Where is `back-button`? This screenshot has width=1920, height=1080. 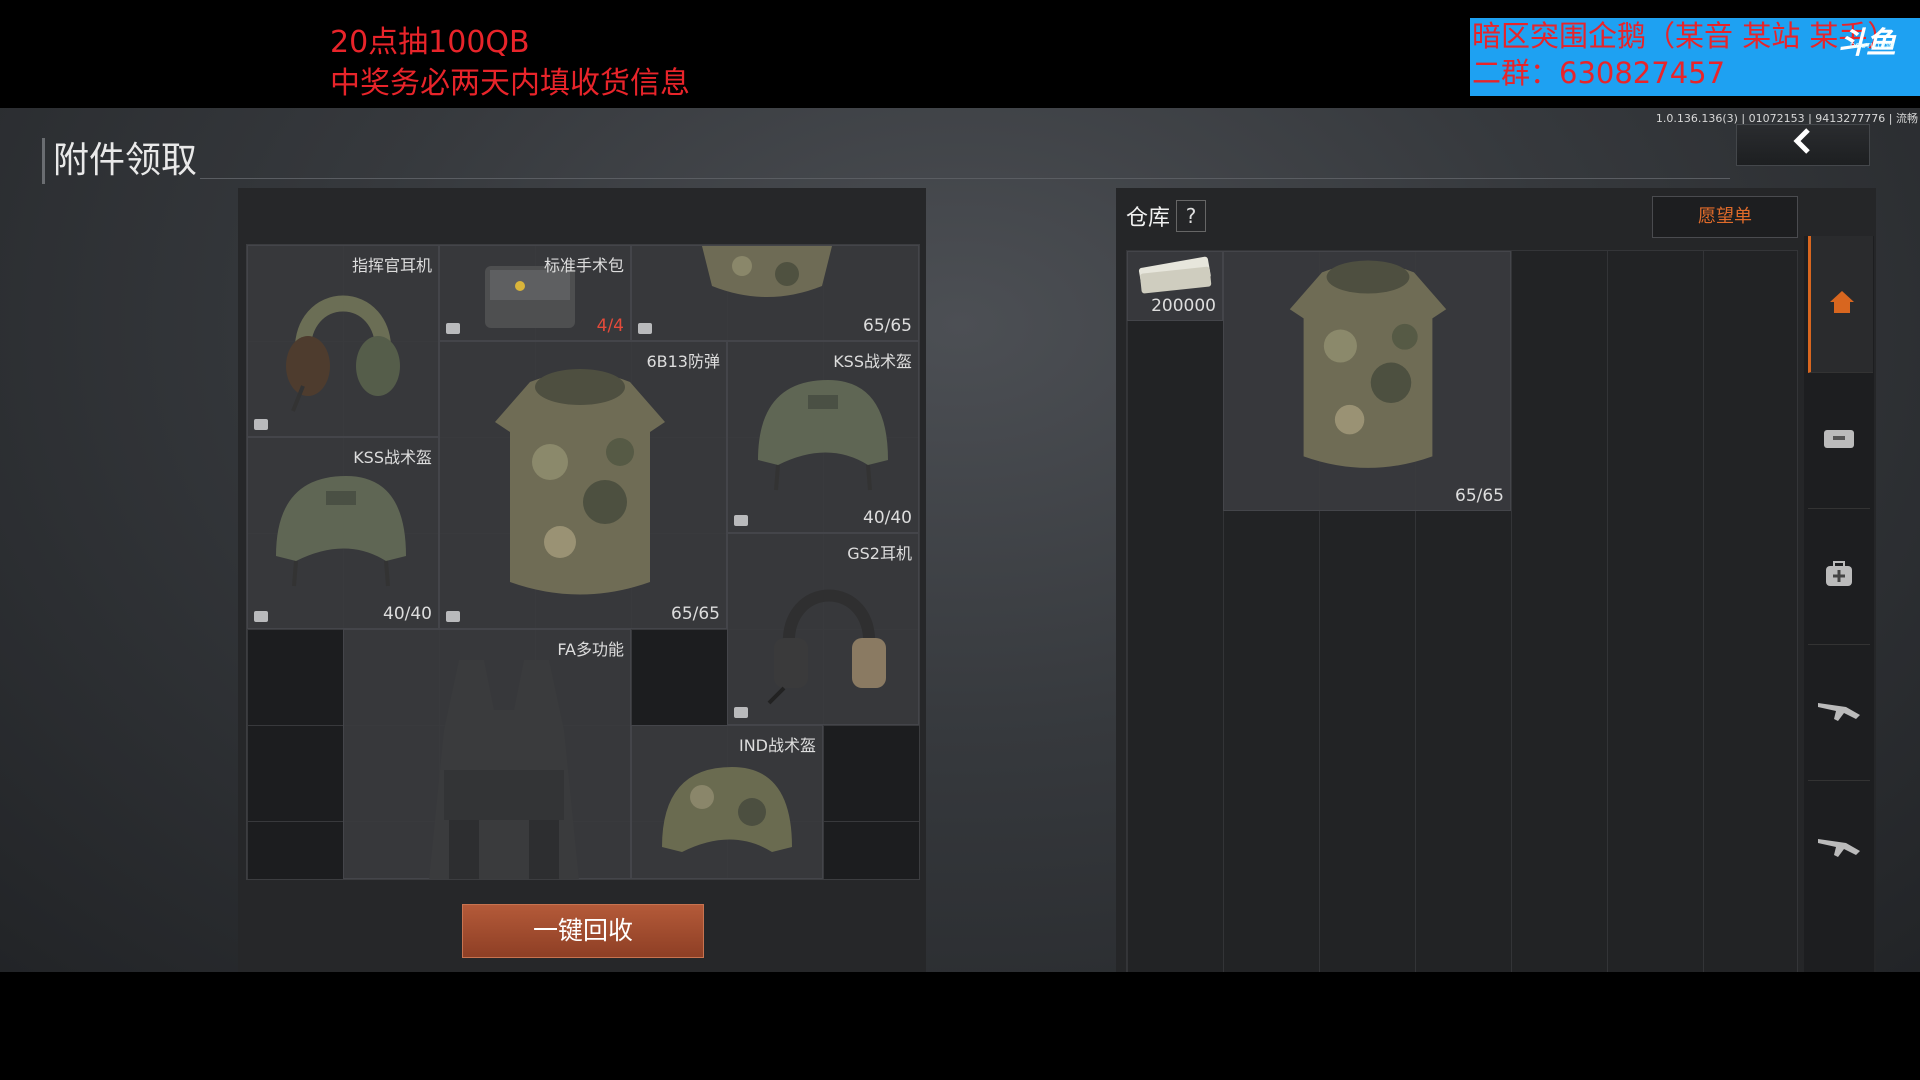
back-button is located at coordinates (1803, 145).